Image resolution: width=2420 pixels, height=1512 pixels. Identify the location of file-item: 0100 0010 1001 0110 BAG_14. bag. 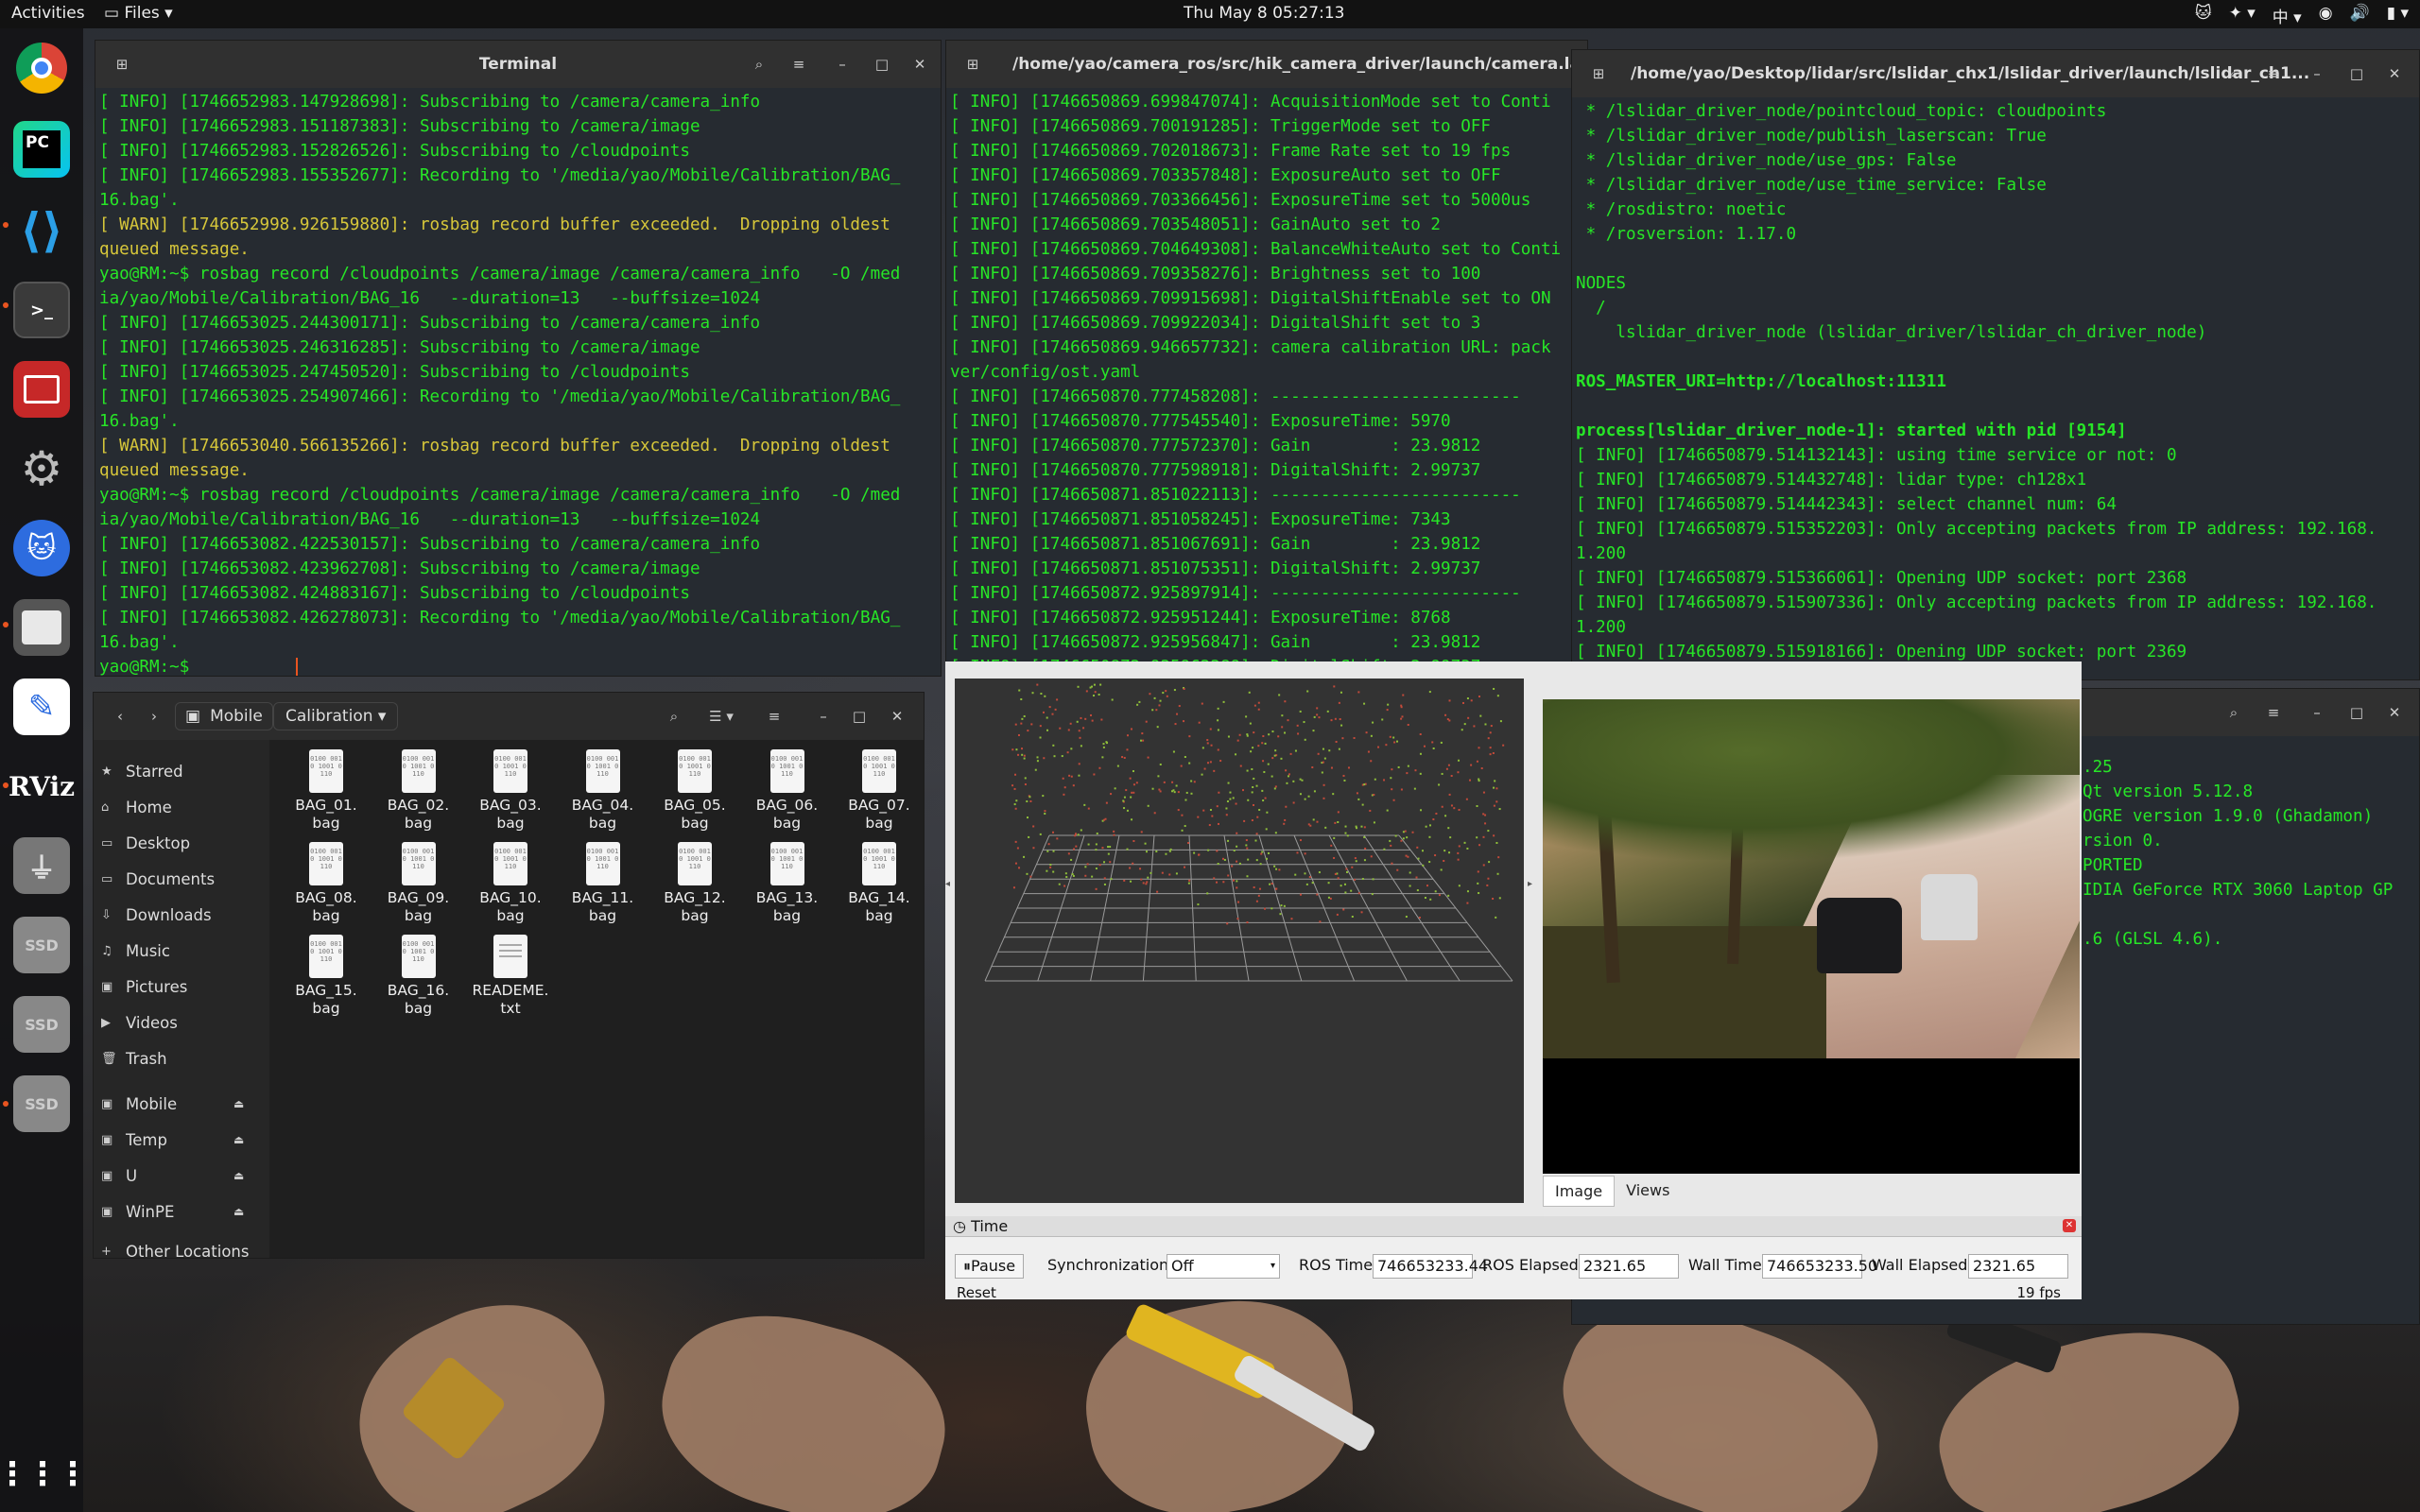
(879, 883).